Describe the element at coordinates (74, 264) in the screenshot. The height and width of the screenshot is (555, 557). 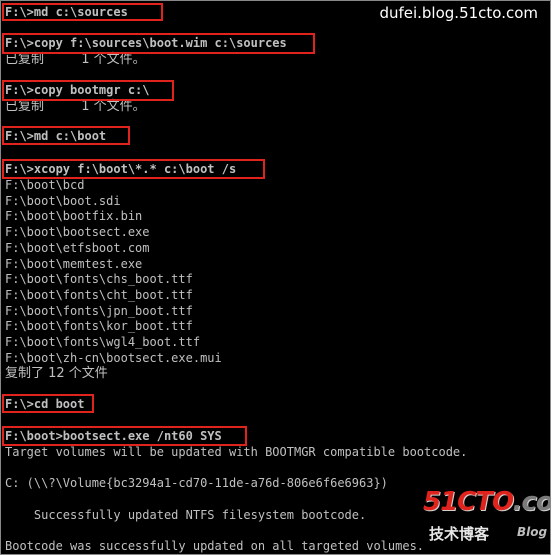
I see `output-file-line: F:\boot\memtest.exe` at that location.